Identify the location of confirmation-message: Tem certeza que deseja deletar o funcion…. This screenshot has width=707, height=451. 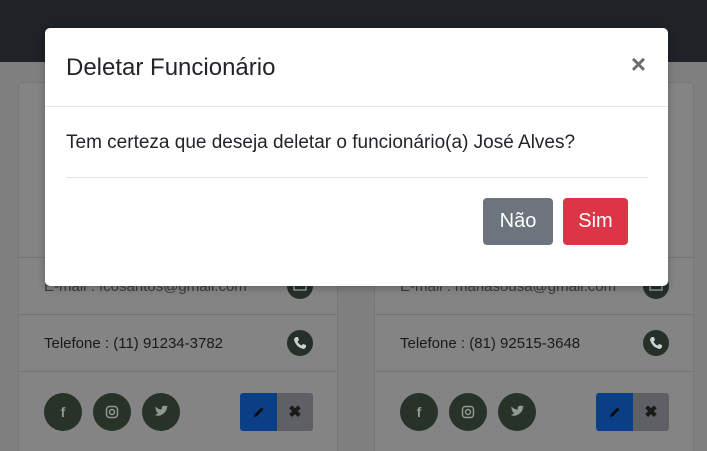
(321, 142).